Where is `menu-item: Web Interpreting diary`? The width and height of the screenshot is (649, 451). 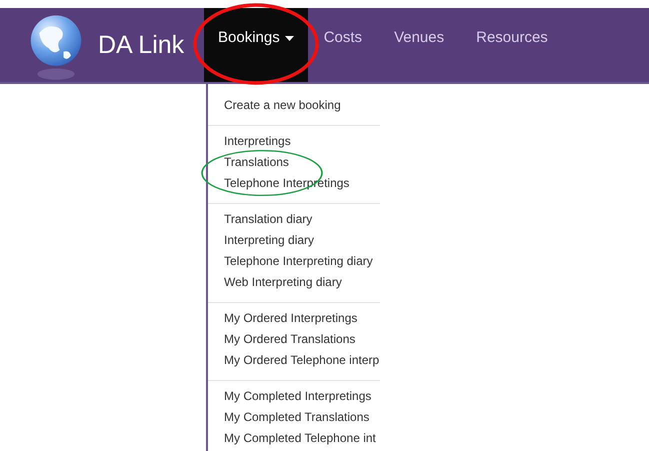
menu-item: Web Interpreting diary is located at coordinates (294, 282).